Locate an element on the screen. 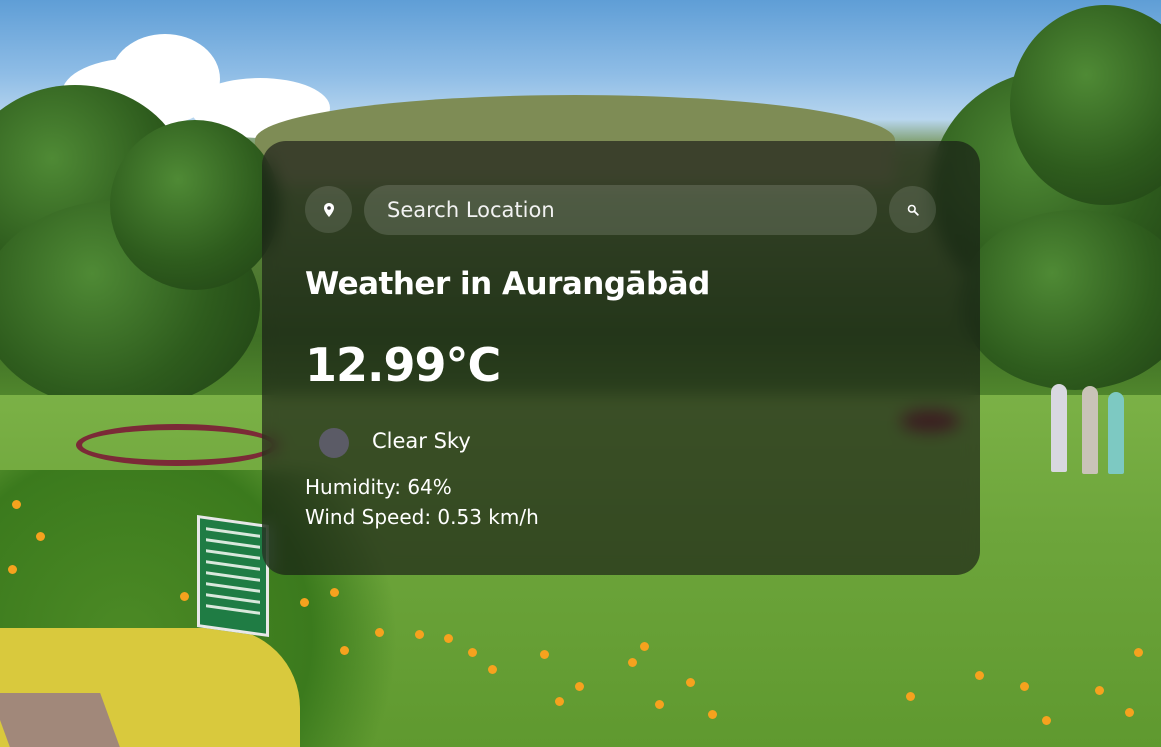  location-button is located at coordinates (328, 209).